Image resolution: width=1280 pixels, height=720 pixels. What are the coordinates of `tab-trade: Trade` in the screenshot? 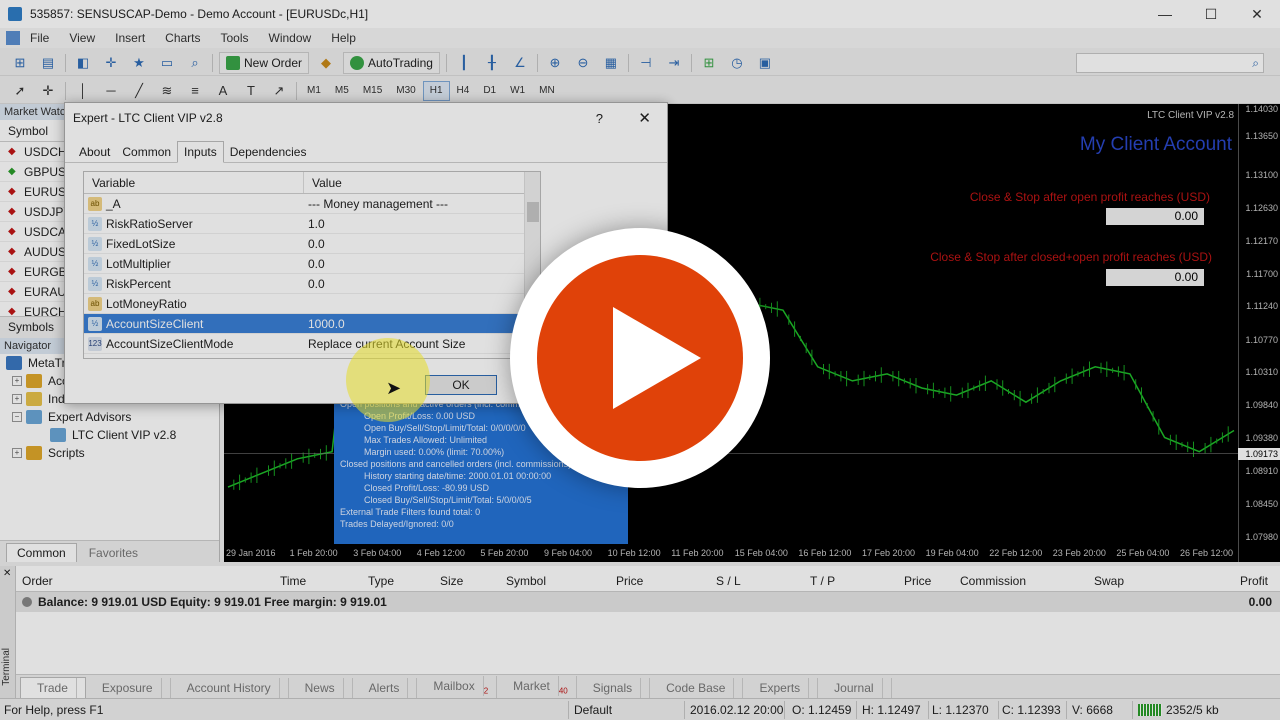 It's located at (53, 687).